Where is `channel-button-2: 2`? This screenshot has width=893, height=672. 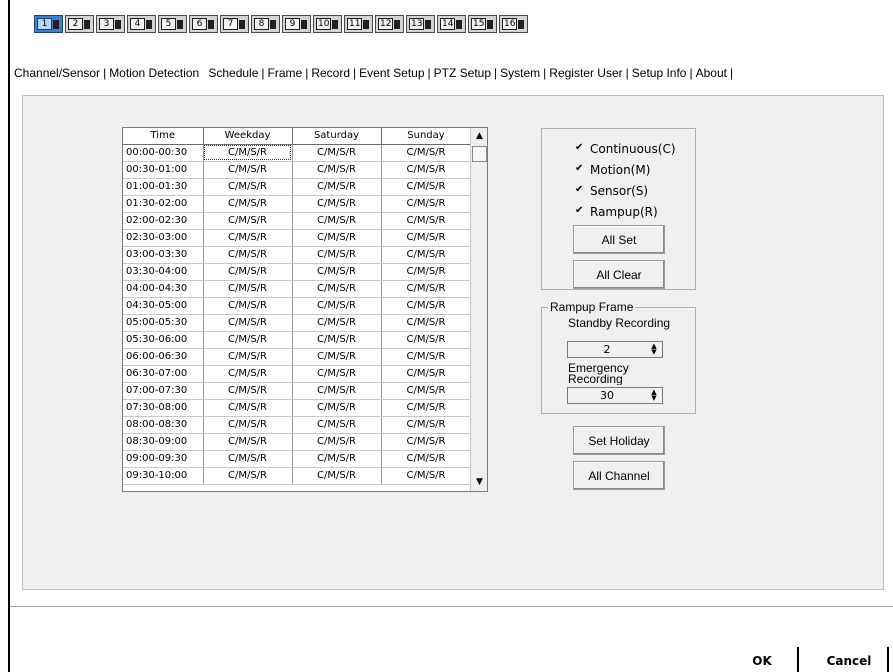 channel-button-2: 2 is located at coordinates (79, 24).